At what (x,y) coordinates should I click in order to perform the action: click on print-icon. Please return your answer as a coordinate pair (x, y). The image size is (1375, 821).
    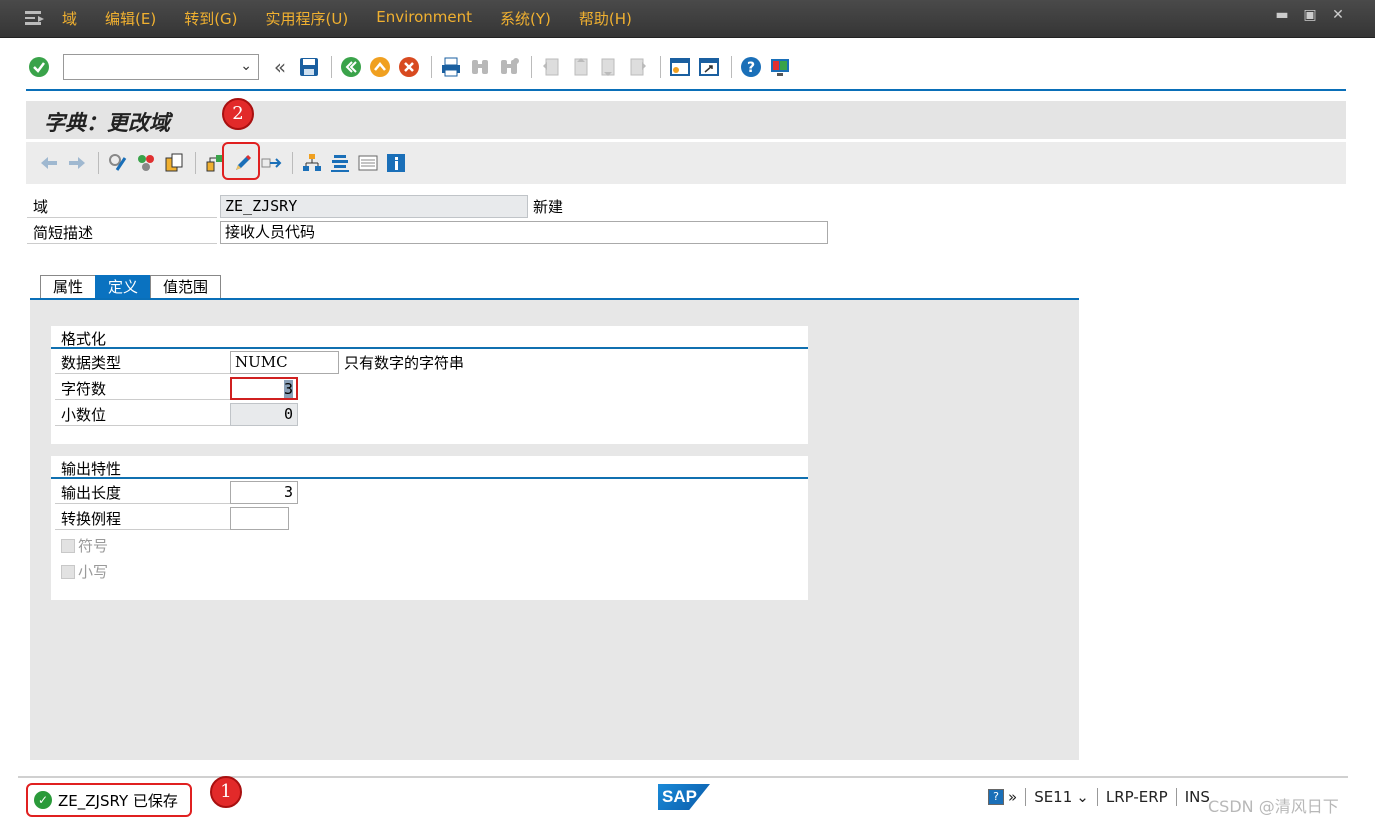
    Looking at the image, I should click on (451, 67).